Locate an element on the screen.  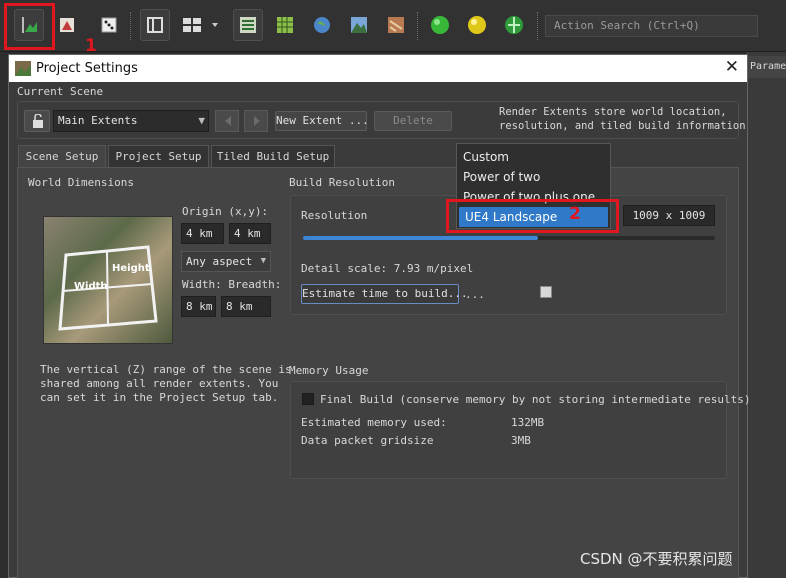
left-panel-edge is located at coordinates (4, 315).